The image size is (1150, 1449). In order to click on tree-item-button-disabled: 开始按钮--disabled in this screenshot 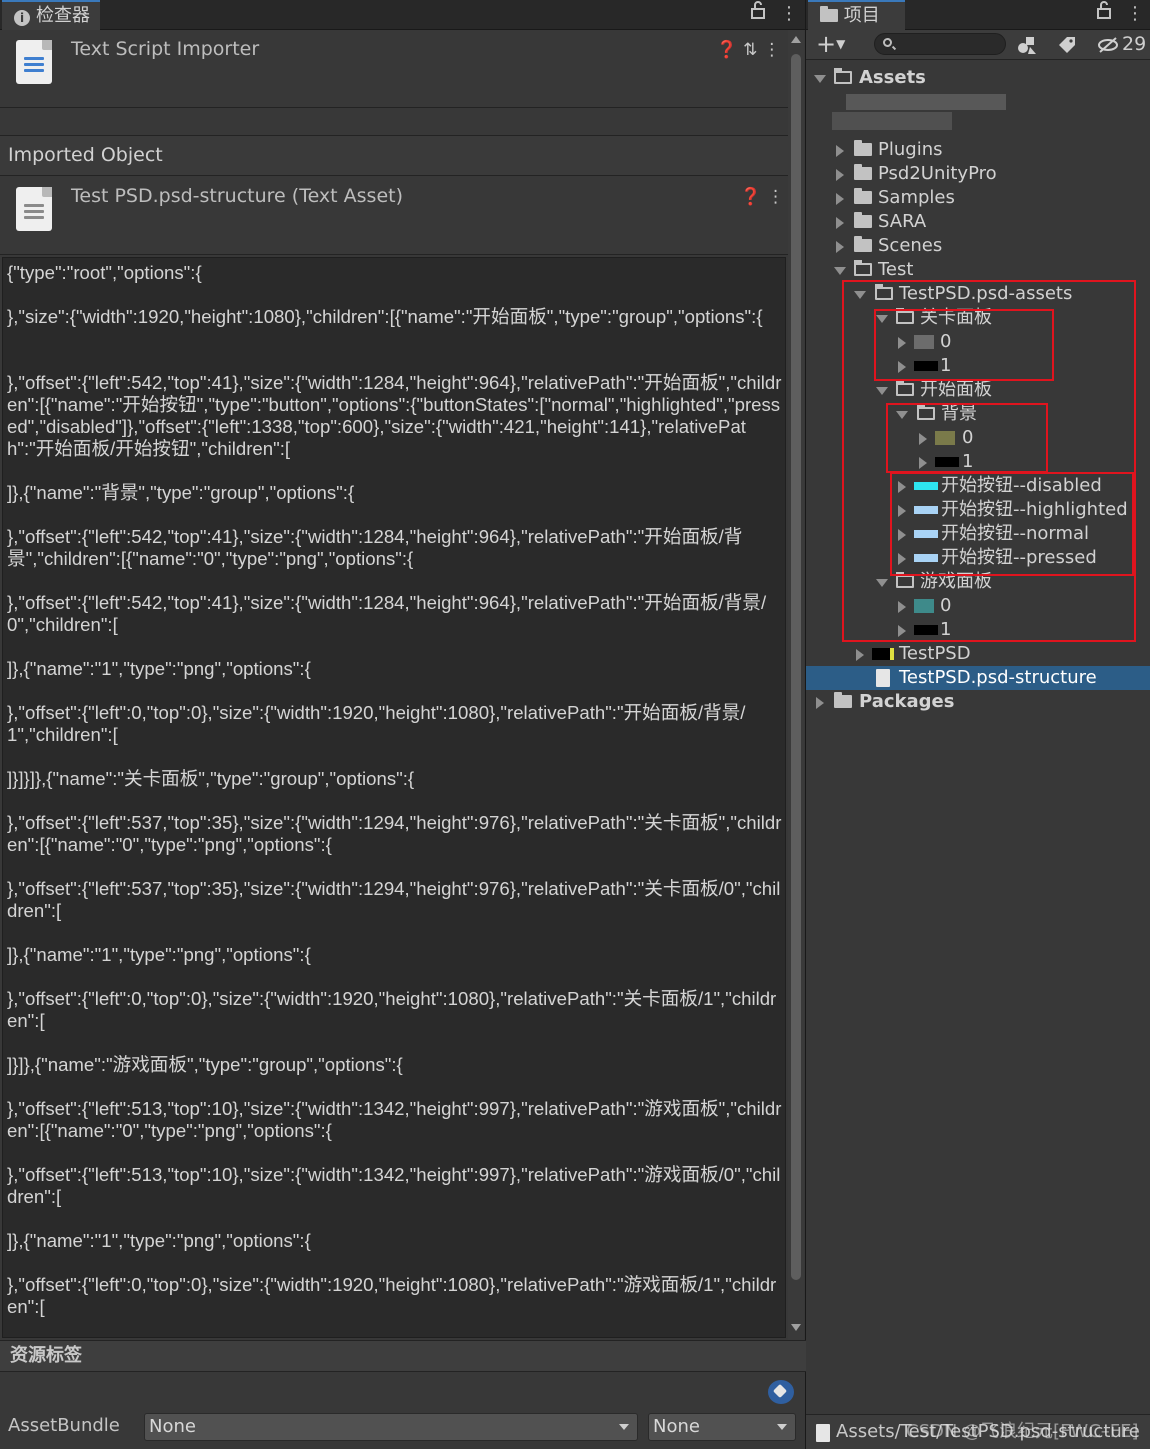, I will do `click(978, 486)`.